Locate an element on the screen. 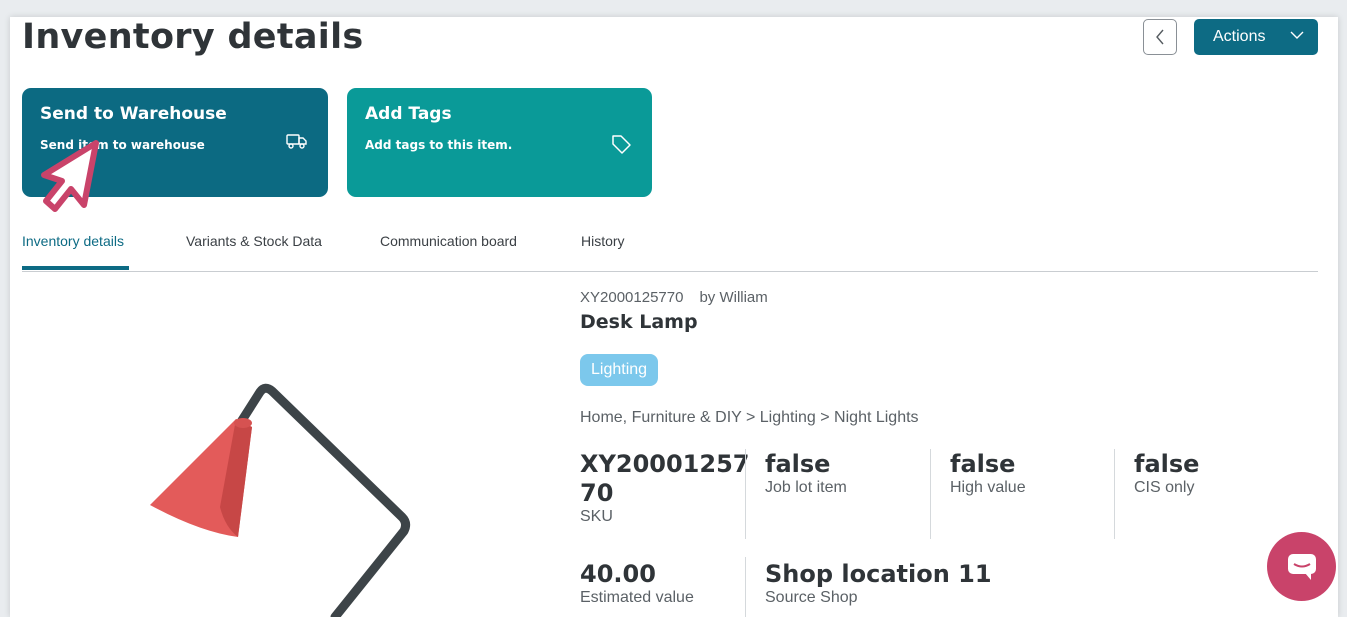  product-image is located at coordinates (280, 500).